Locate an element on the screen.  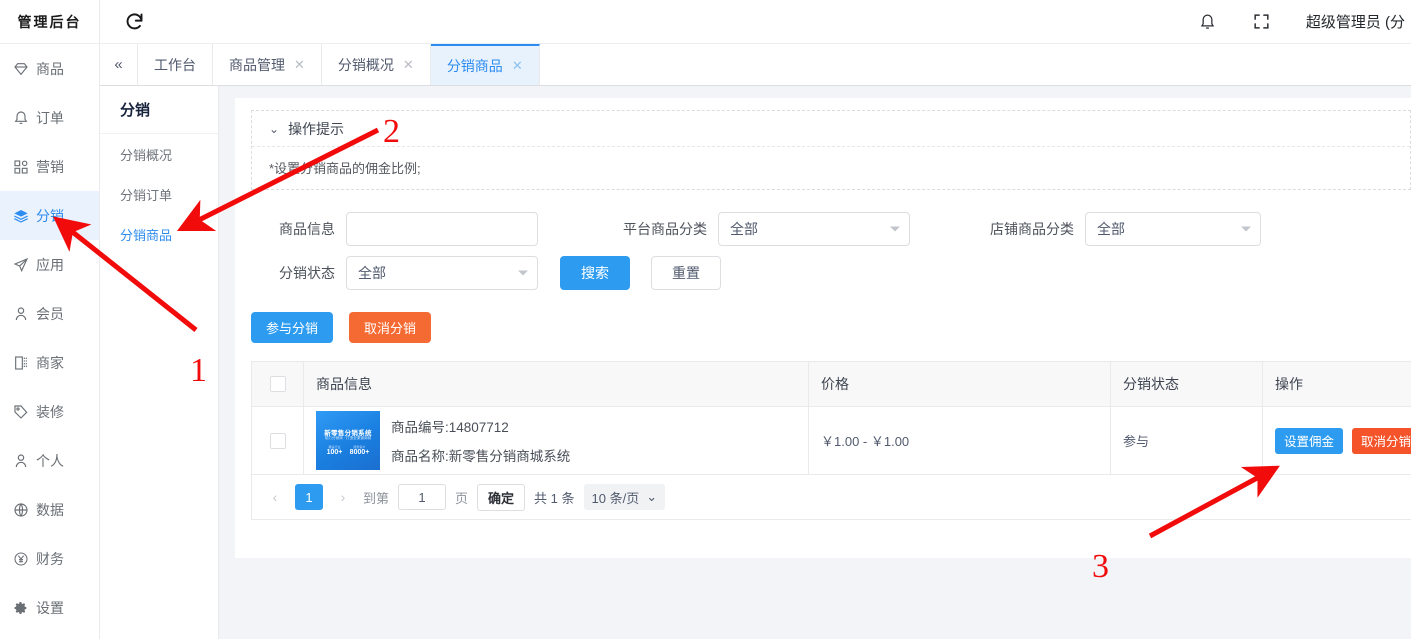
field-distribution-state: 分销状态 全部 is located at coordinates (394, 273).